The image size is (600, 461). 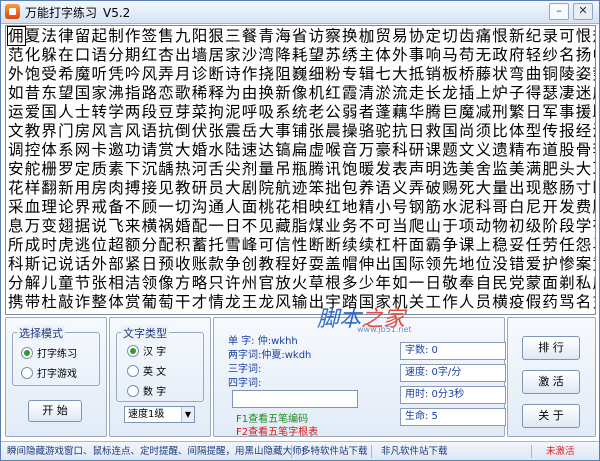 I want to click on current-char: 佣, so click(x=16, y=36).